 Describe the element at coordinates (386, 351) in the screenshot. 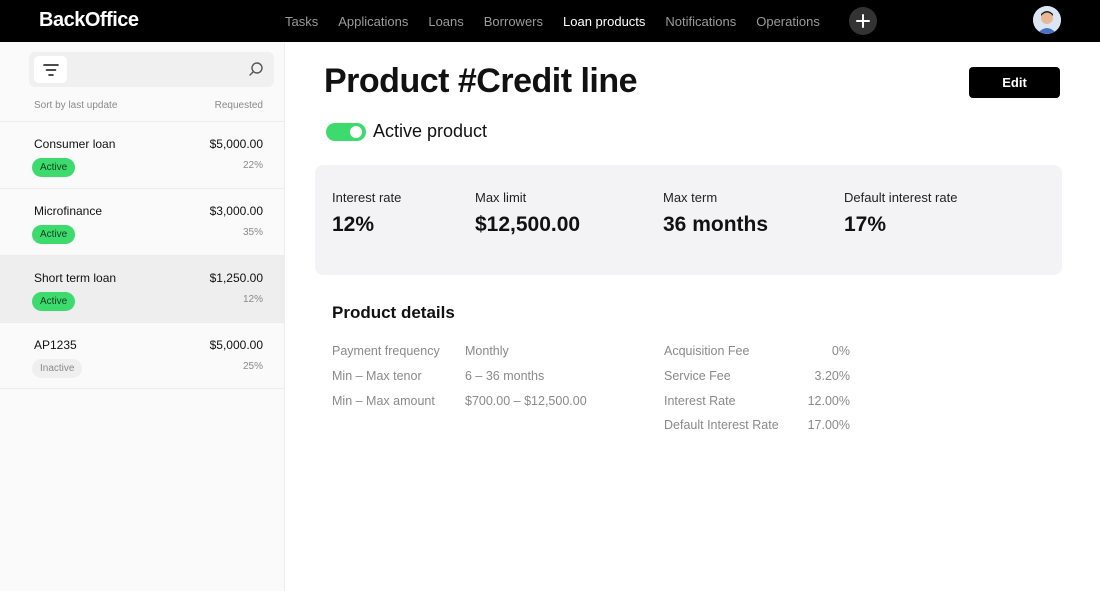

I see `detail-label-payment-frequency: Payment frequency` at that location.